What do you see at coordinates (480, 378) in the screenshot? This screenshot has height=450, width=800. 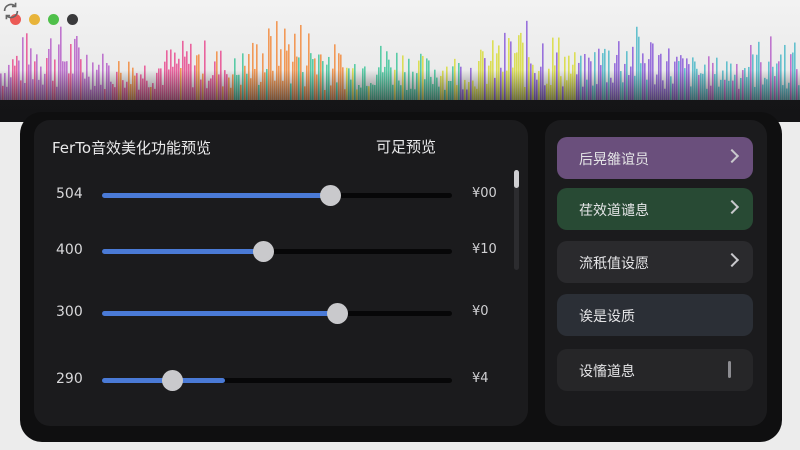 I see `slider-value: ¥4` at bounding box center [480, 378].